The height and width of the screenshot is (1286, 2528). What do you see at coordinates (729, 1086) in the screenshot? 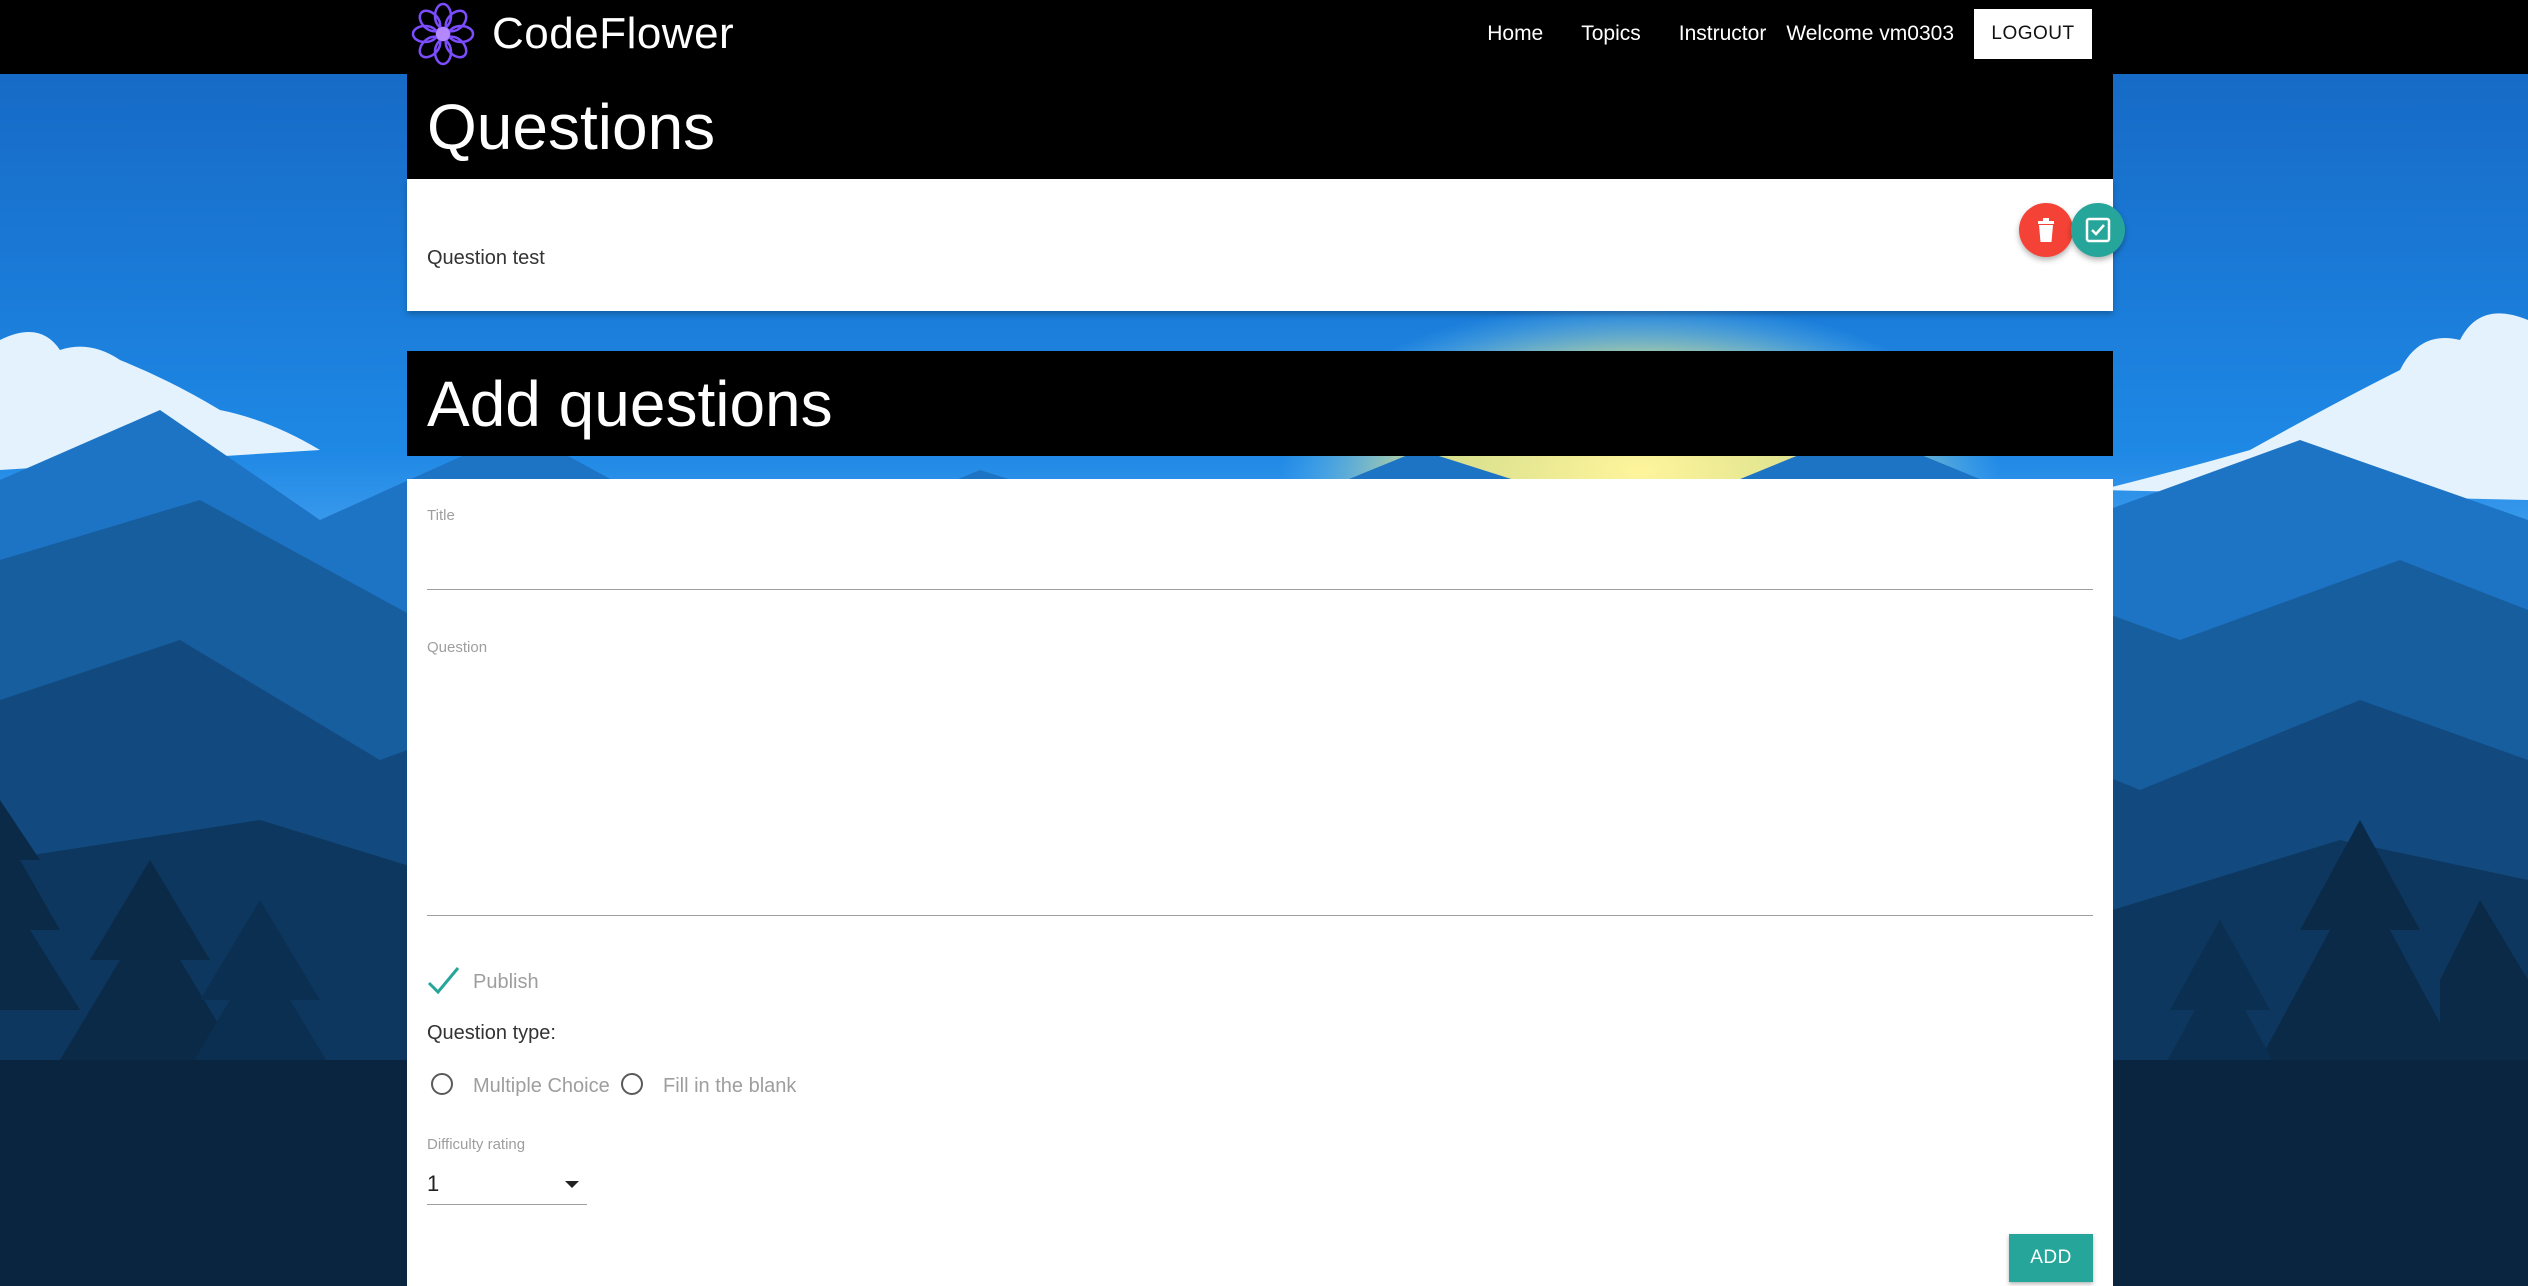
I see `radio-label-fill-in-the-blank: Fill in the blank` at bounding box center [729, 1086].